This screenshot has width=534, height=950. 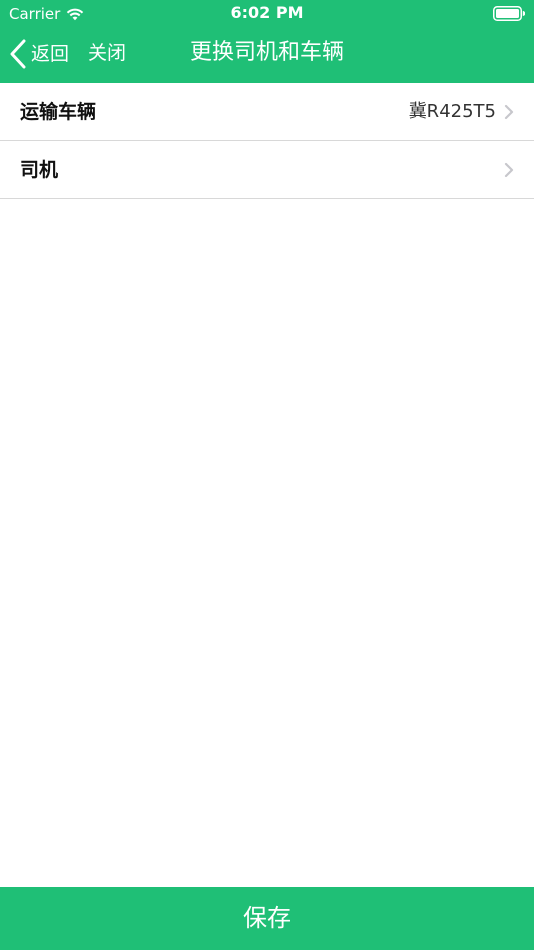 What do you see at coordinates (39, 169) in the screenshot?
I see `row-driver-label: 司机` at bounding box center [39, 169].